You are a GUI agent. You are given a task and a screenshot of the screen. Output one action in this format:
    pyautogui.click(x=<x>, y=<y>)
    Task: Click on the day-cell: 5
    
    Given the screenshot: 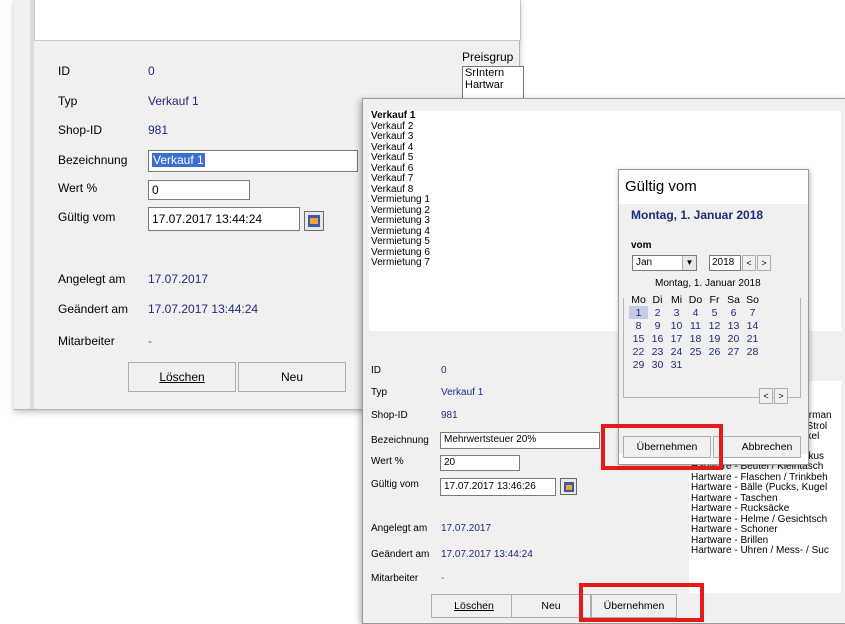 What is the action you would take?
    pyautogui.click(x=714, y=312)
    